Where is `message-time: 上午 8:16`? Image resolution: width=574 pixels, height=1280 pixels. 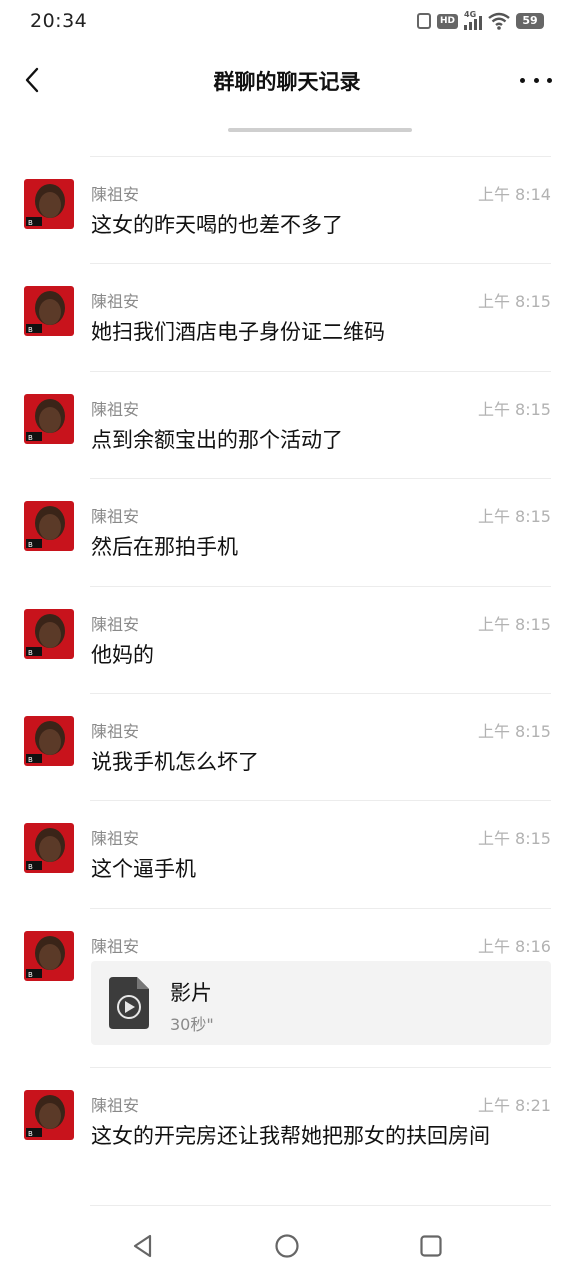
message-time: 上午 8:16 is located at coordinates (514, 946).